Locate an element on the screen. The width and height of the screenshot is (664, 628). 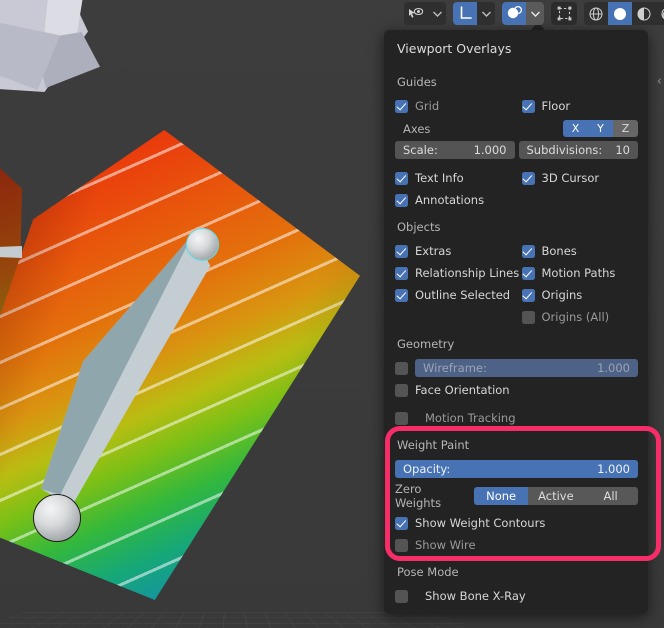
face-orientation-checkbox is located at coordinates (401, 390).